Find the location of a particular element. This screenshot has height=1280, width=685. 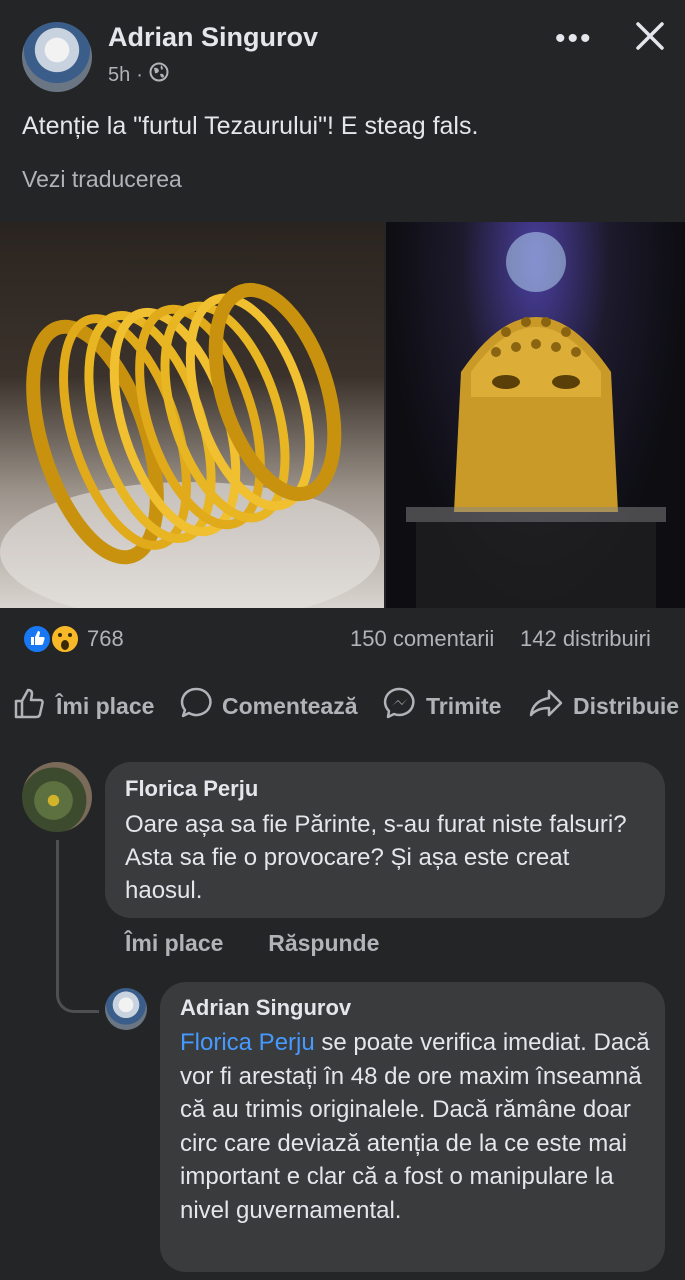

comment-label: Comentează is located at coordinates (290, 705).